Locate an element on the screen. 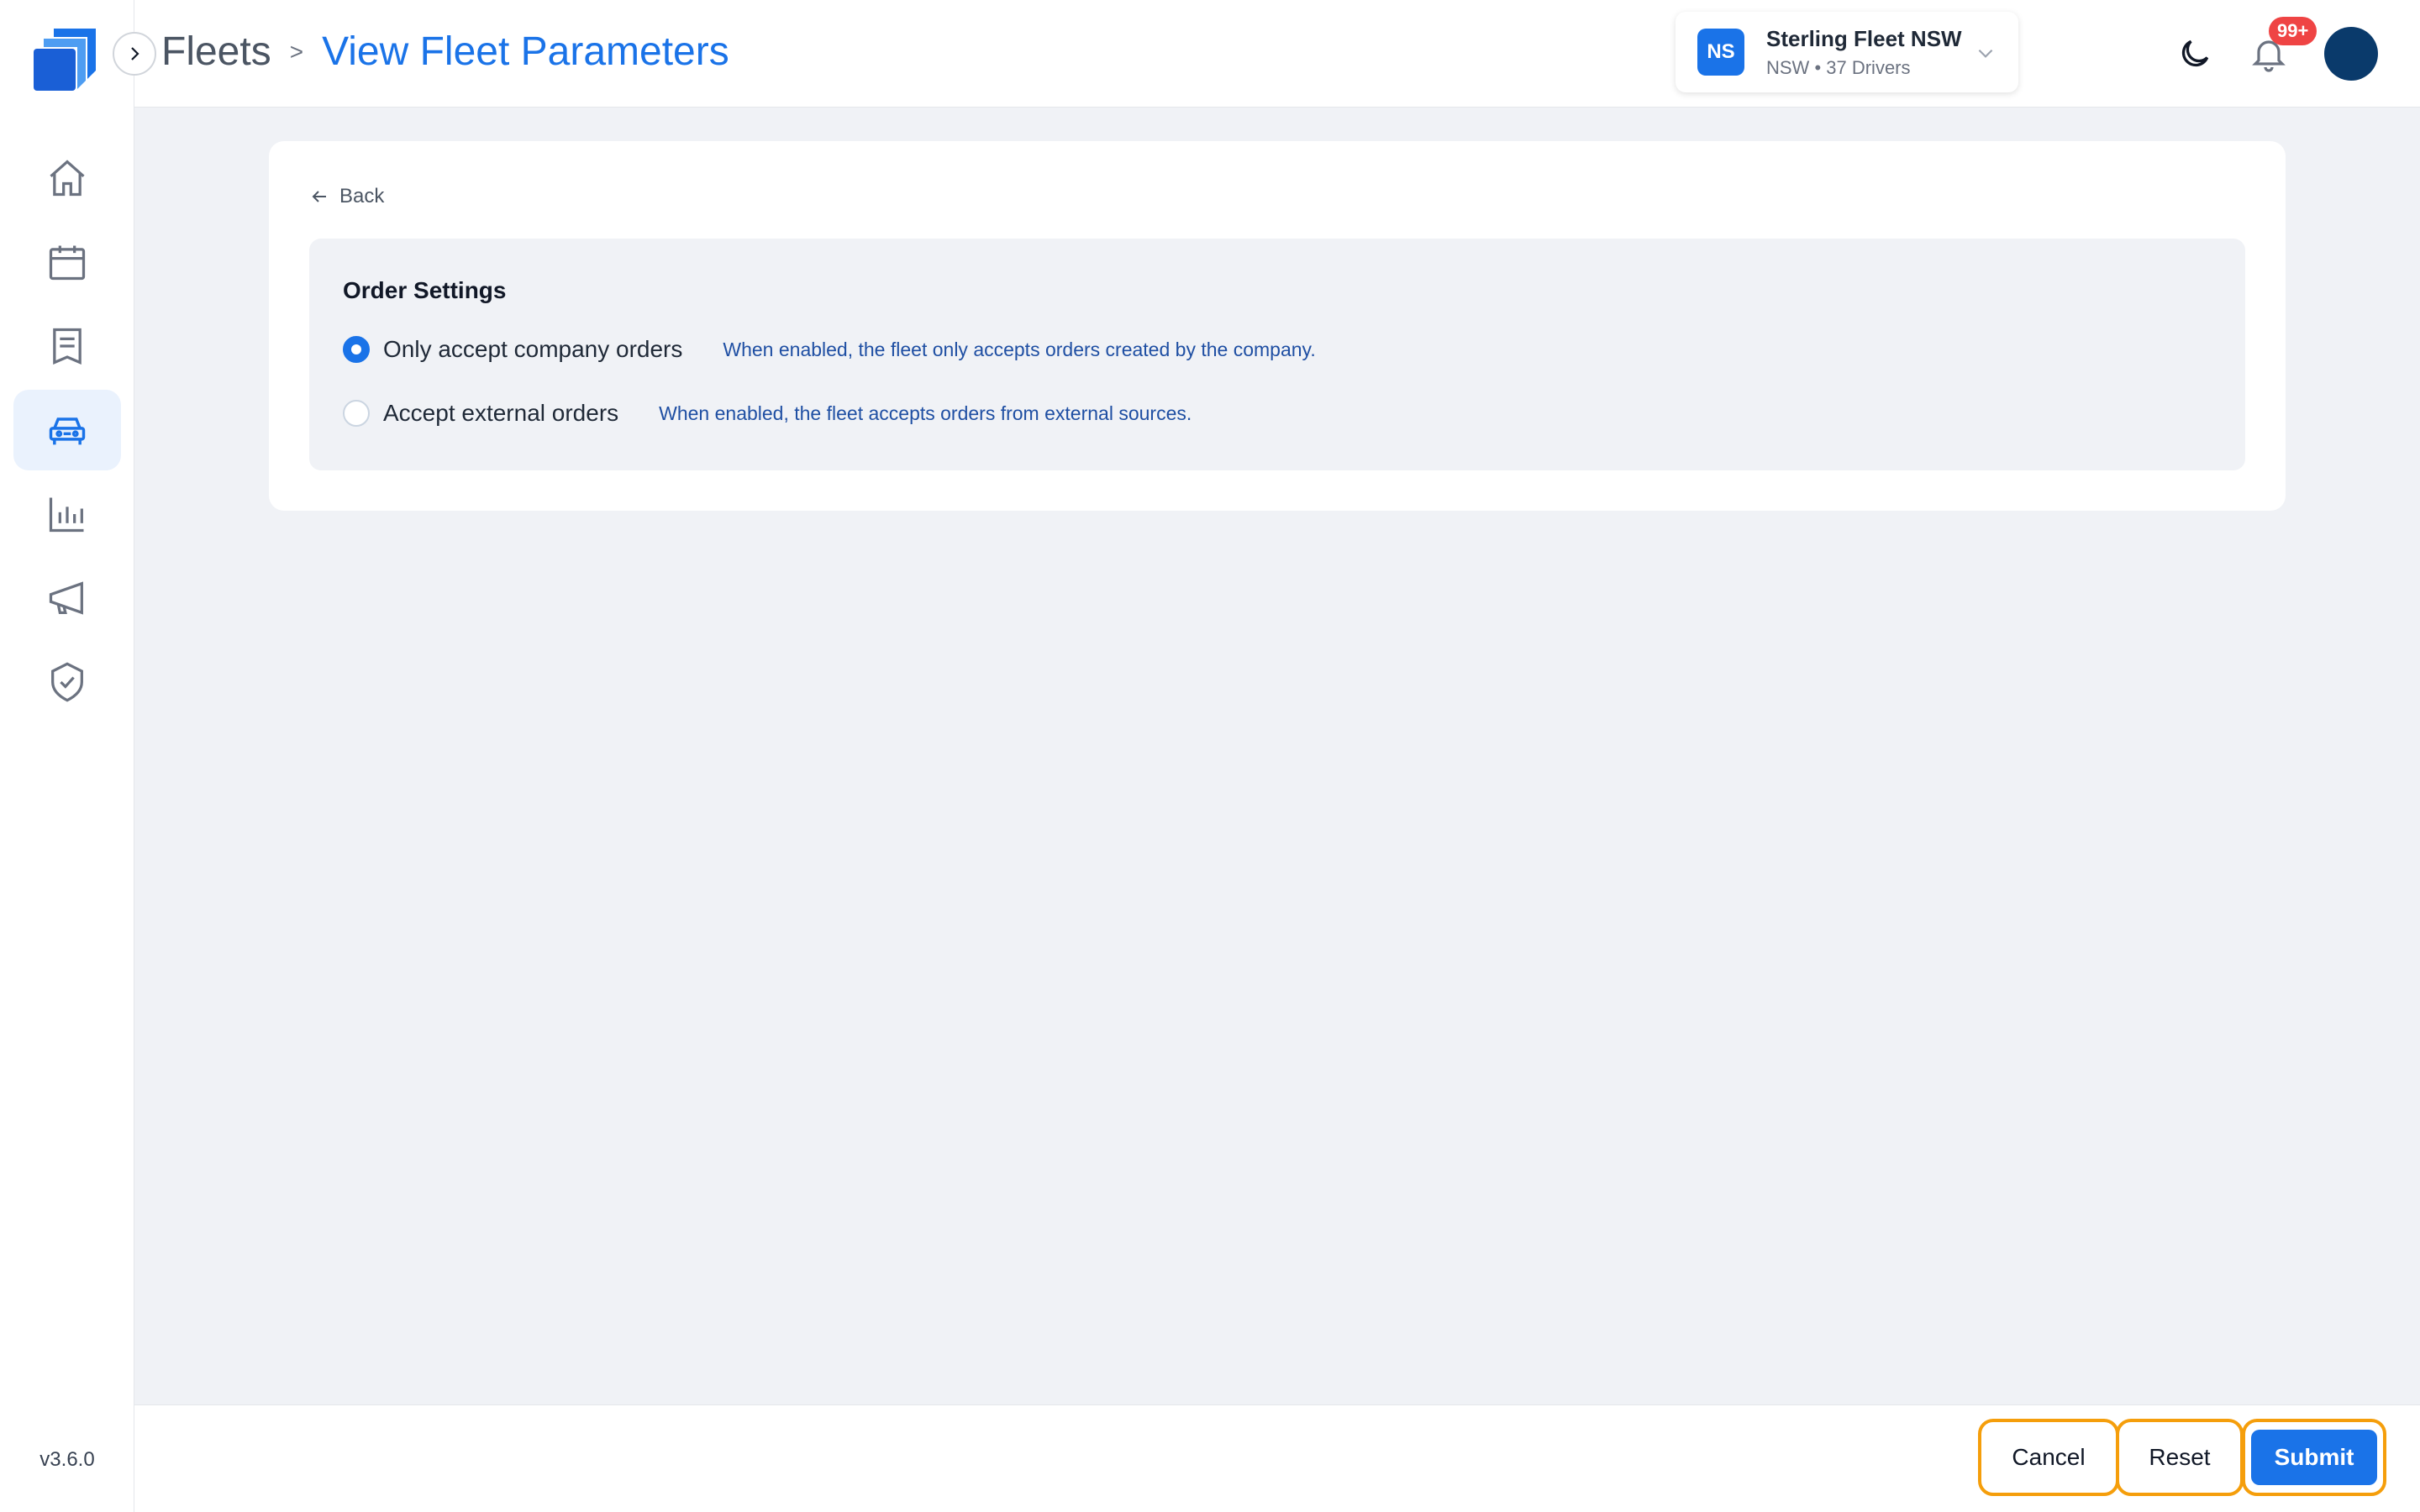 The height and width of the screenshot is (1512, 2420). cancel-label: Cancel is located at coordinates (2049, 1457).